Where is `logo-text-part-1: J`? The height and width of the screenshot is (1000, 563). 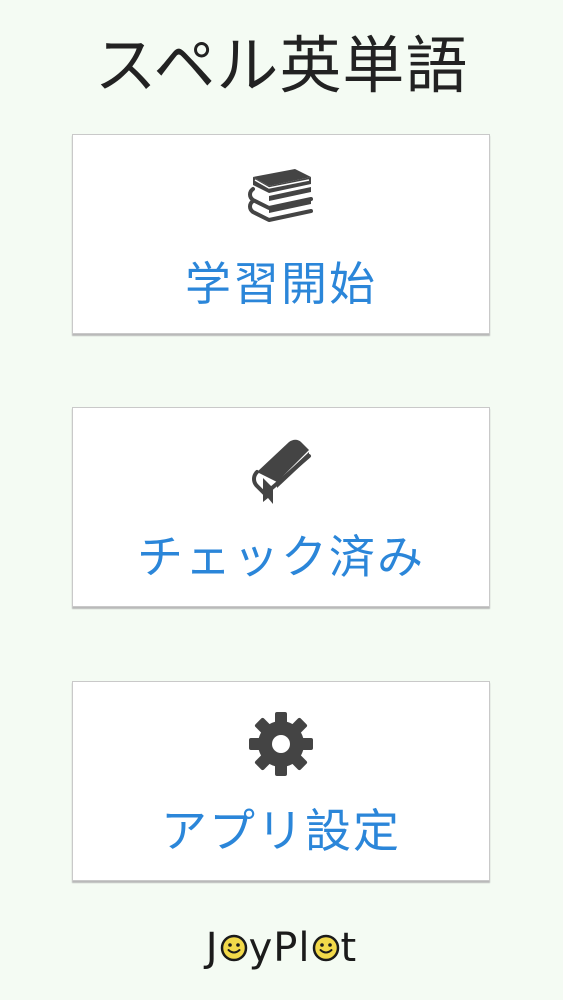 logo-text-part-1: J is located at coordinates (212, 948).